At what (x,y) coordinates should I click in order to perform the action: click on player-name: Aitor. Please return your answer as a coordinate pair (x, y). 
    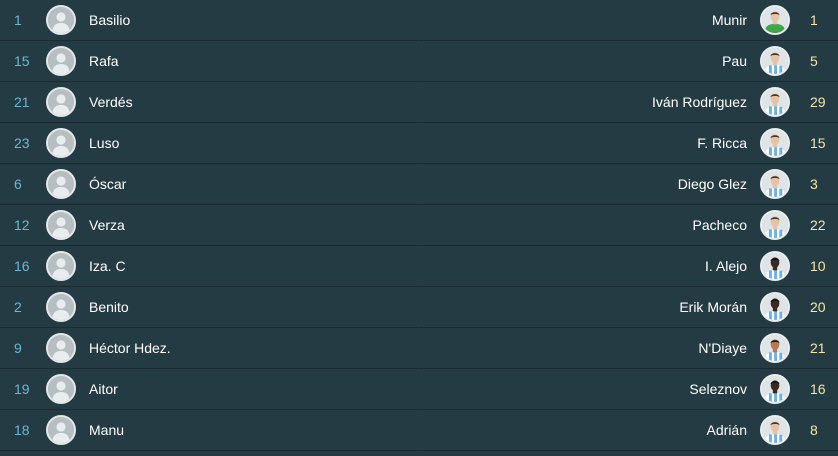
    Looking at the image, I should click on (103, 389).